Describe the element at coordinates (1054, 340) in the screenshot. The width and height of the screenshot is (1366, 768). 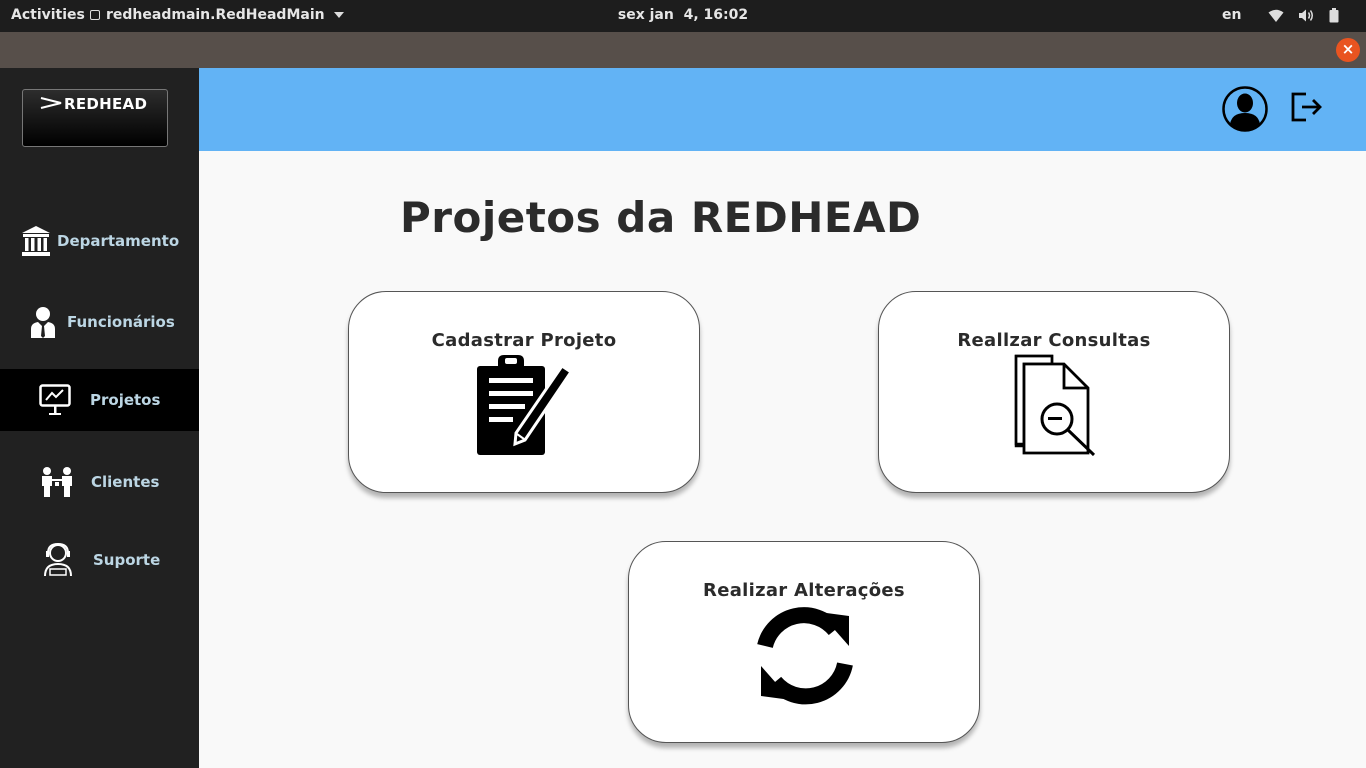
I see `card-label: Reallzar Consultas` at that location.